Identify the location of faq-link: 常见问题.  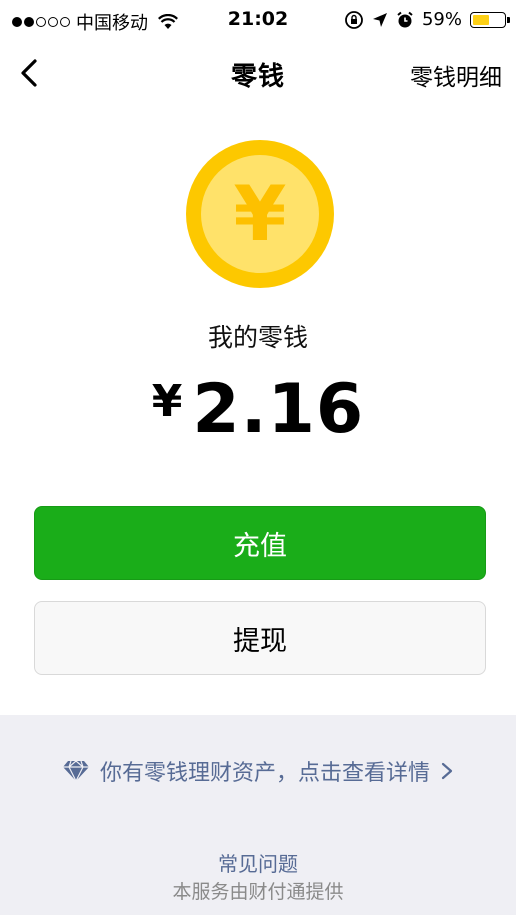
(258, 862).